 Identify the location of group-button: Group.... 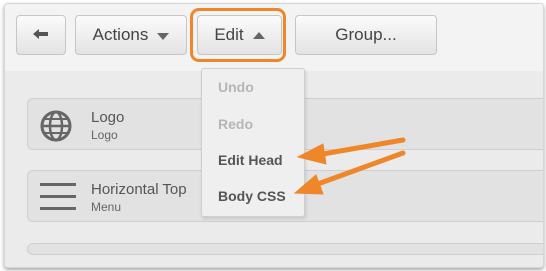
(366, 35).